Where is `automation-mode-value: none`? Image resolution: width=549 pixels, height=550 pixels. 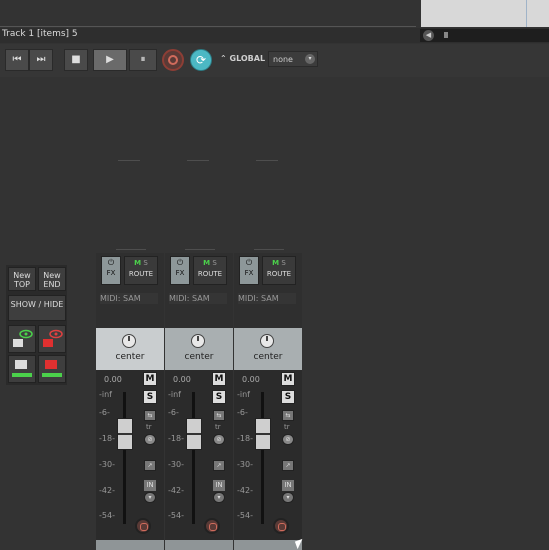
automation-mode-value: none is located at coordinates (283, 59).